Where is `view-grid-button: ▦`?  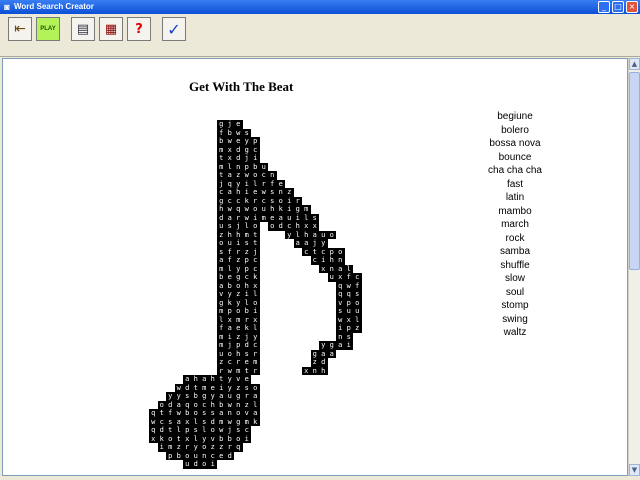 view-grid-button: ▦ is located at coordinates (111, 29).